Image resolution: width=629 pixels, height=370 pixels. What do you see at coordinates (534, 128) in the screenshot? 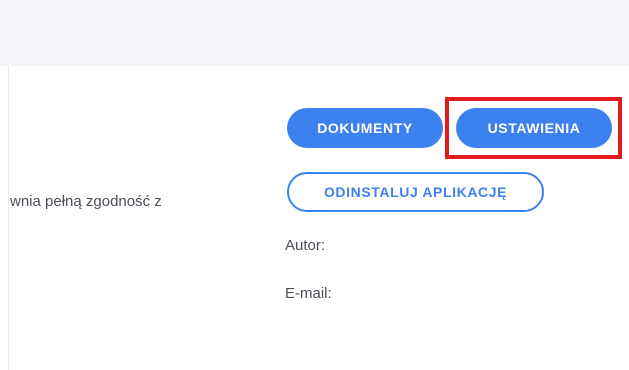
I see `settings-button: USTAWIENIA` at bounding box center [534, 128].